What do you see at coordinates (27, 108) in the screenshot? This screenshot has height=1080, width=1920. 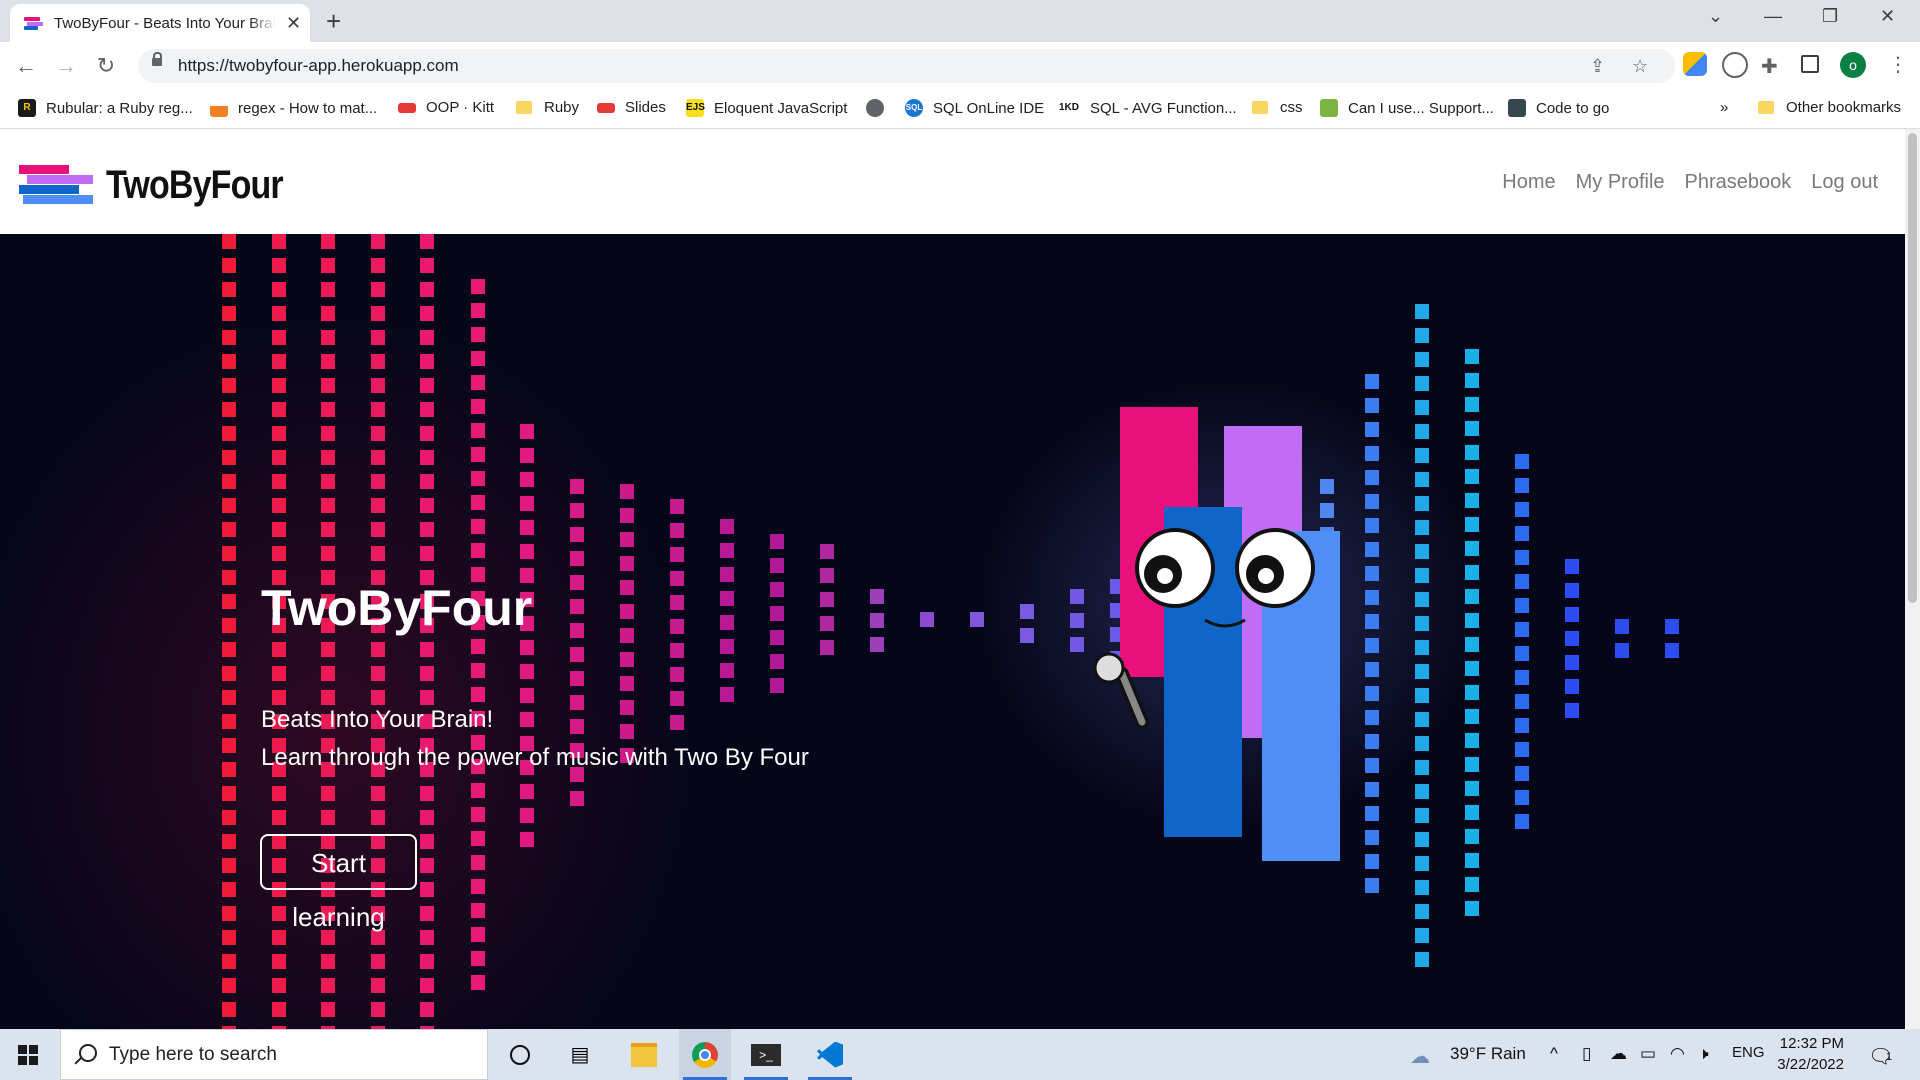 I see `rubular-icon: R` at bounding box center [27, 108].